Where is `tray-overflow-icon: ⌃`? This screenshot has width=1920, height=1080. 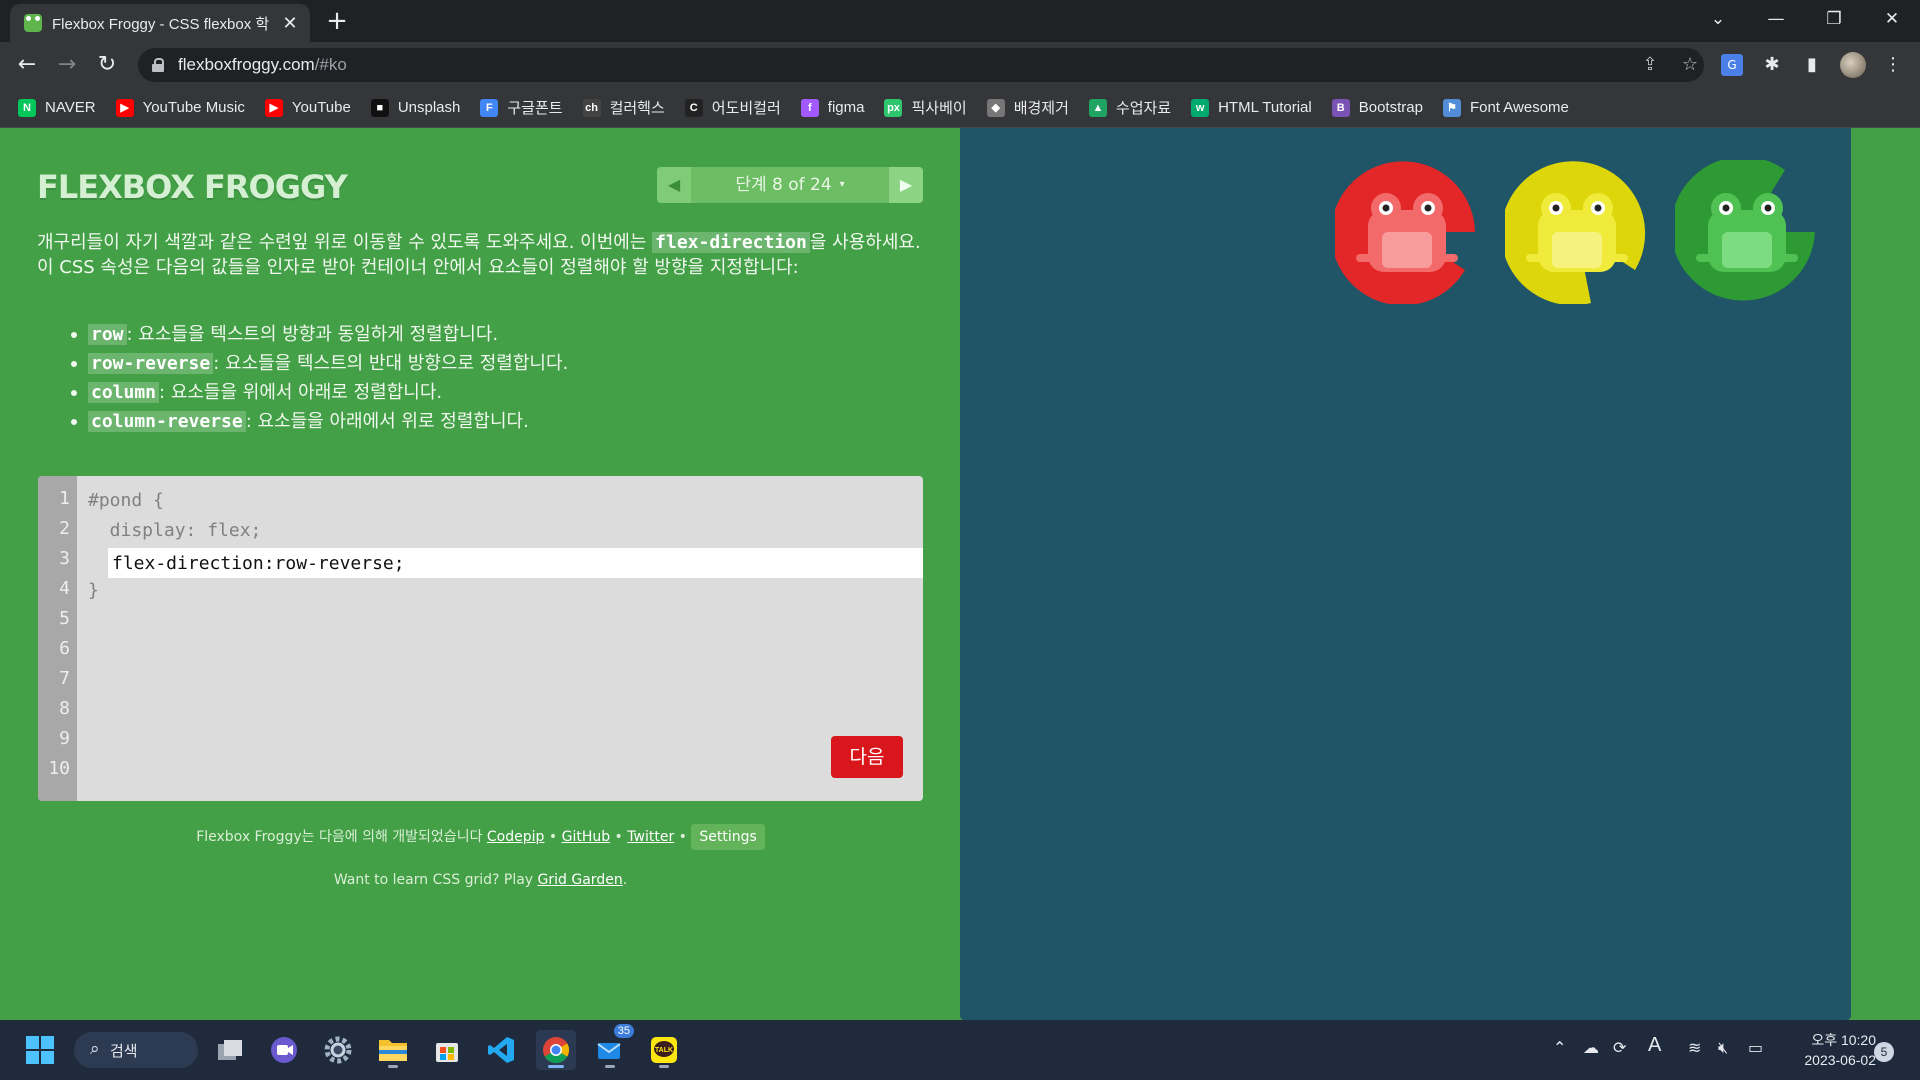 tray-overflow-icon: ⌃ is located at coordinates (1559, 1047).